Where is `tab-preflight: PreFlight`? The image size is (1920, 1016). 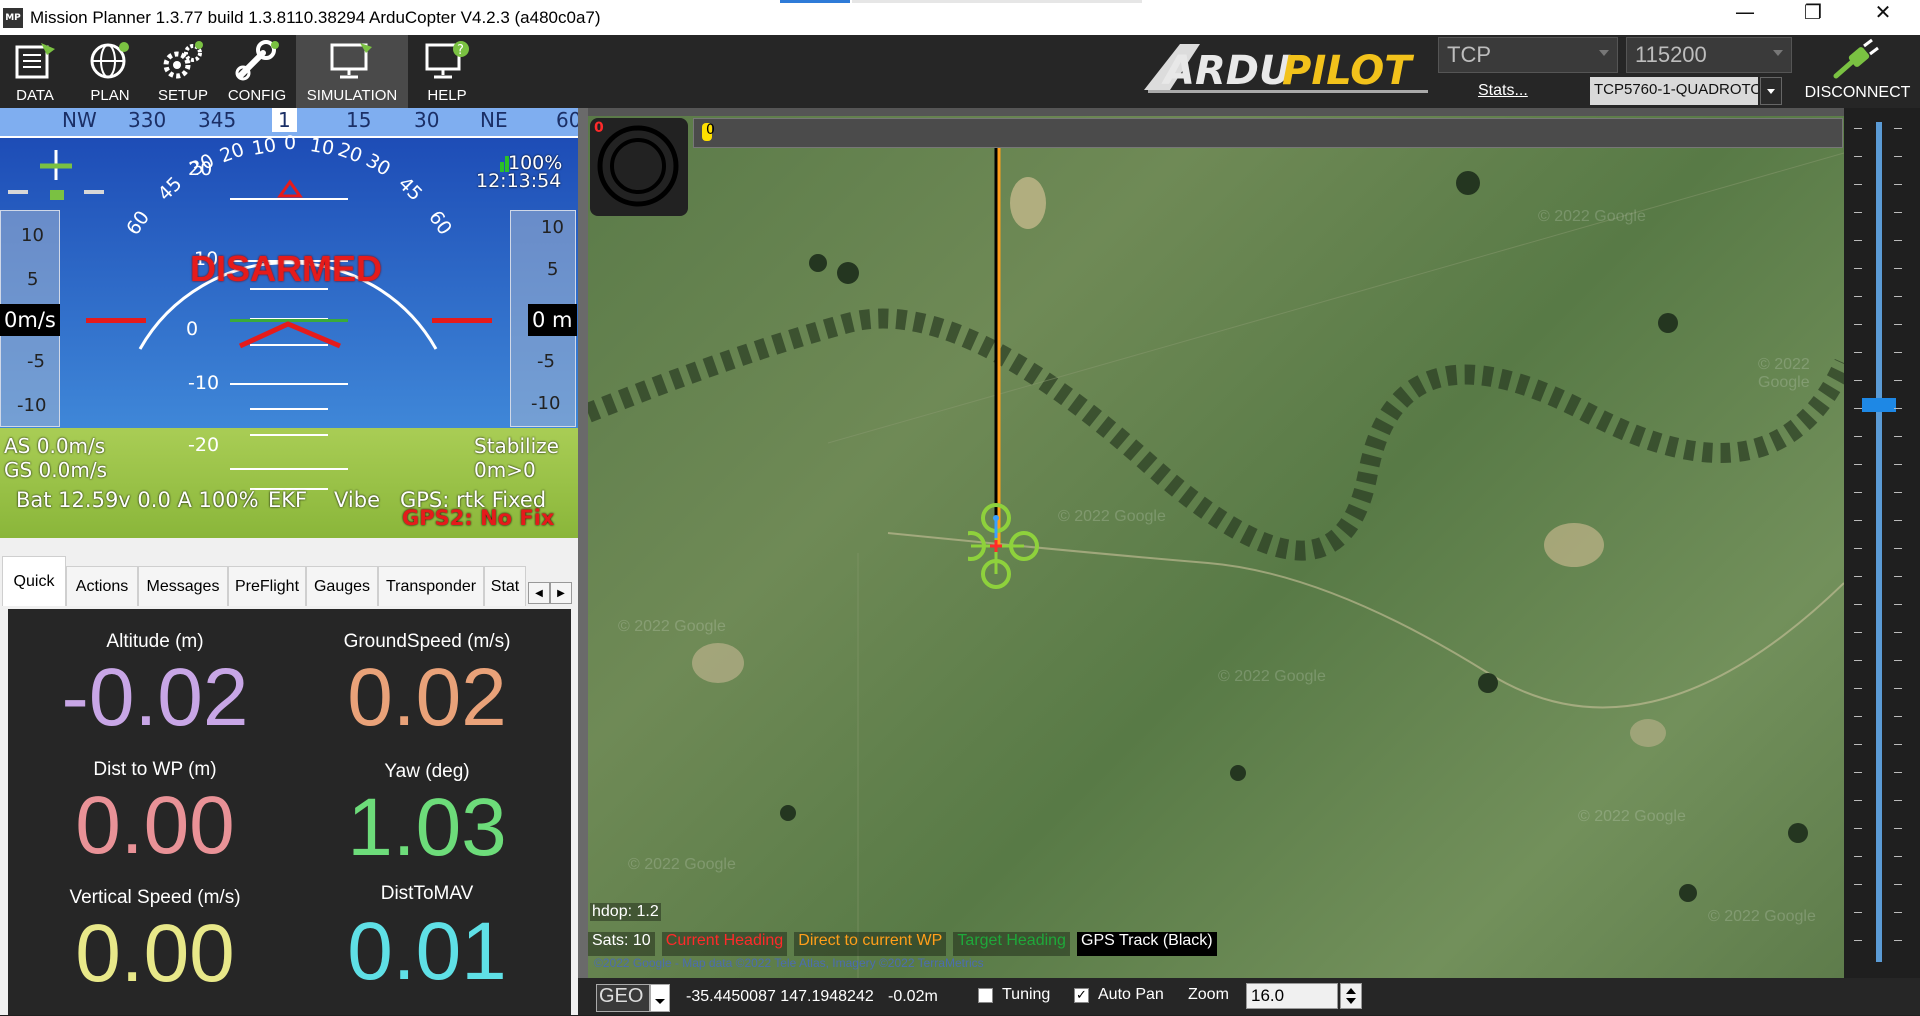
tab-preflight: PreFlight is located at coordinates (267, 586).